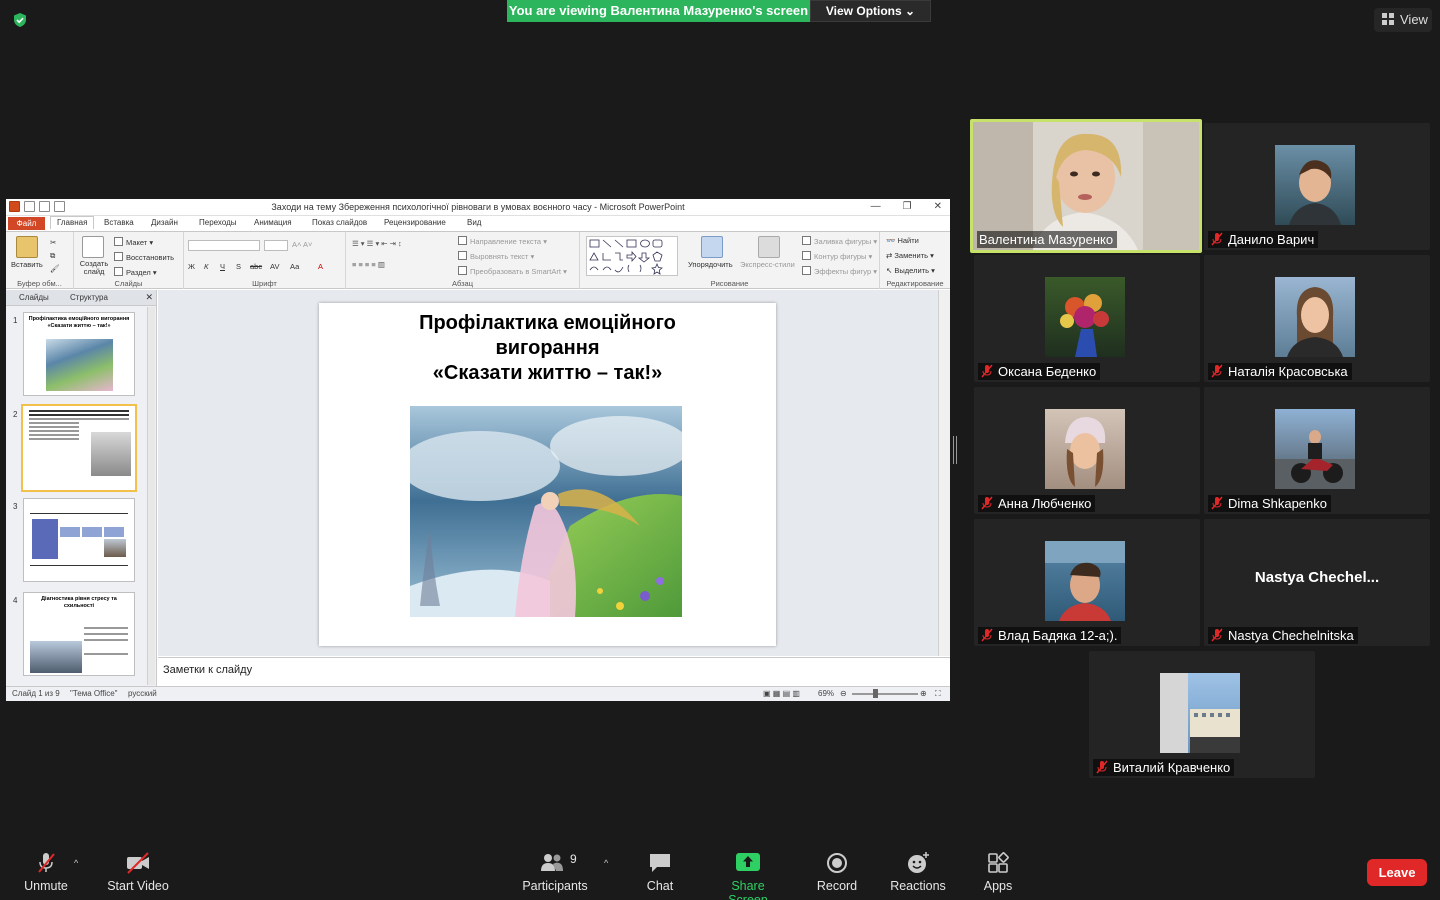 The width and height of the screenshot is (1440, 900). Describe the element at coordinates (218, 222) in the screenshot. I see `tab-transitions: Переходы` at that location.